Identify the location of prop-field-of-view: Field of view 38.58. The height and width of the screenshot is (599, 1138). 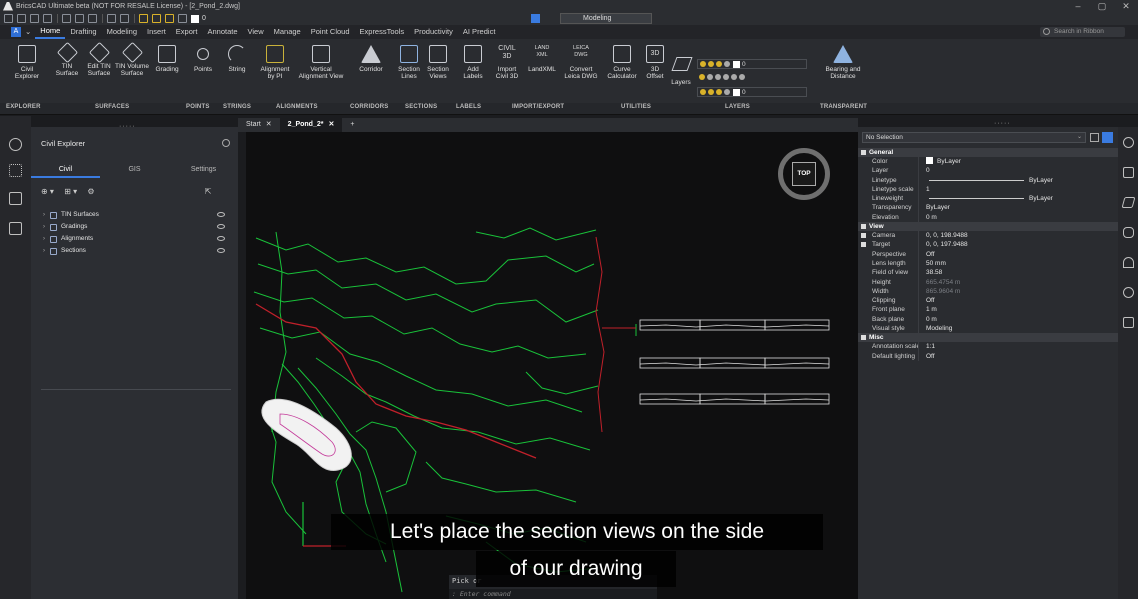
(988, 273).